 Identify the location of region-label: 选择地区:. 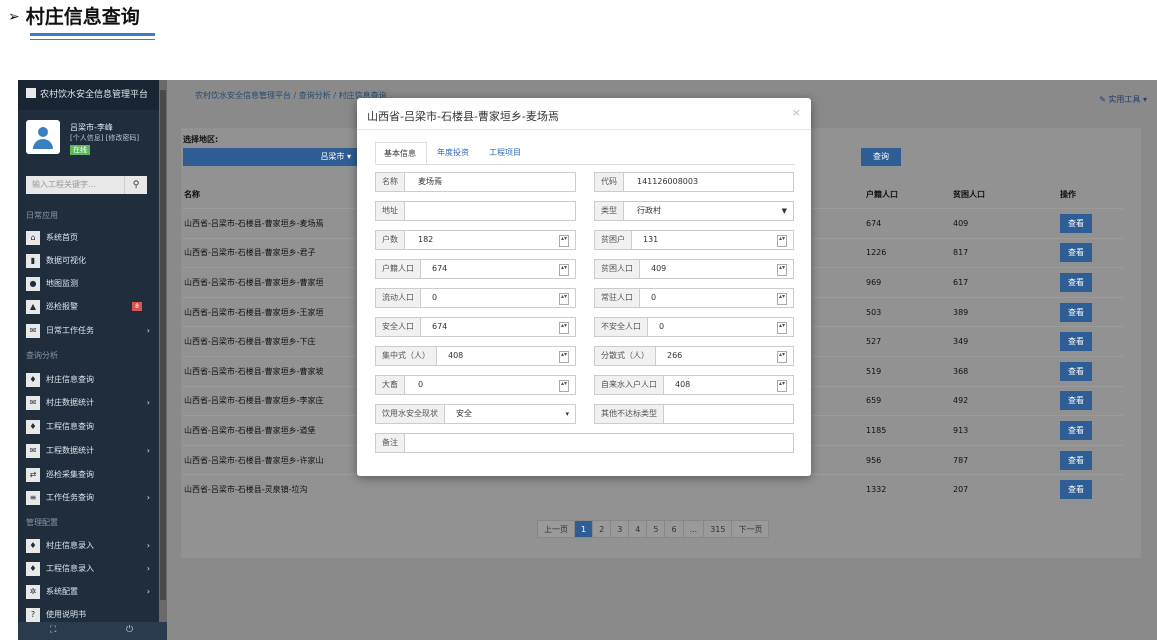
(201, 139).